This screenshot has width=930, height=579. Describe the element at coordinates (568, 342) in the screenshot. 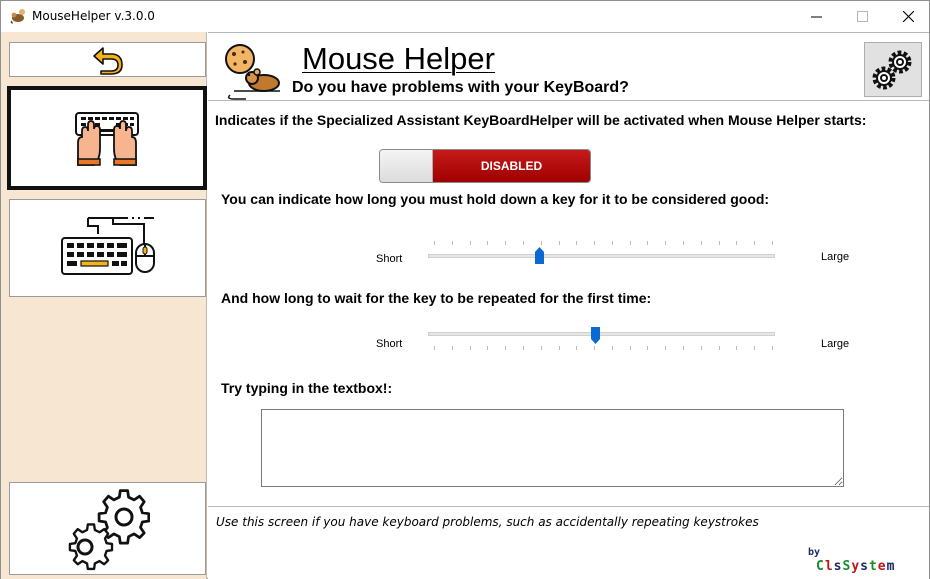

I see `repeat-delay-slider: Short Large` at that location.